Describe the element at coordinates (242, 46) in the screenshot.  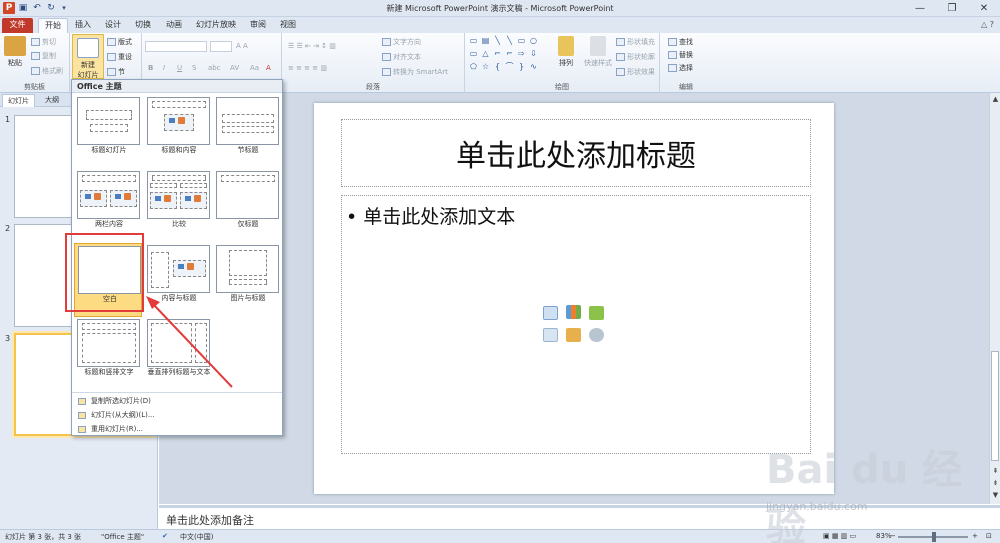
I see `grow-font-icon: A A` at that location.